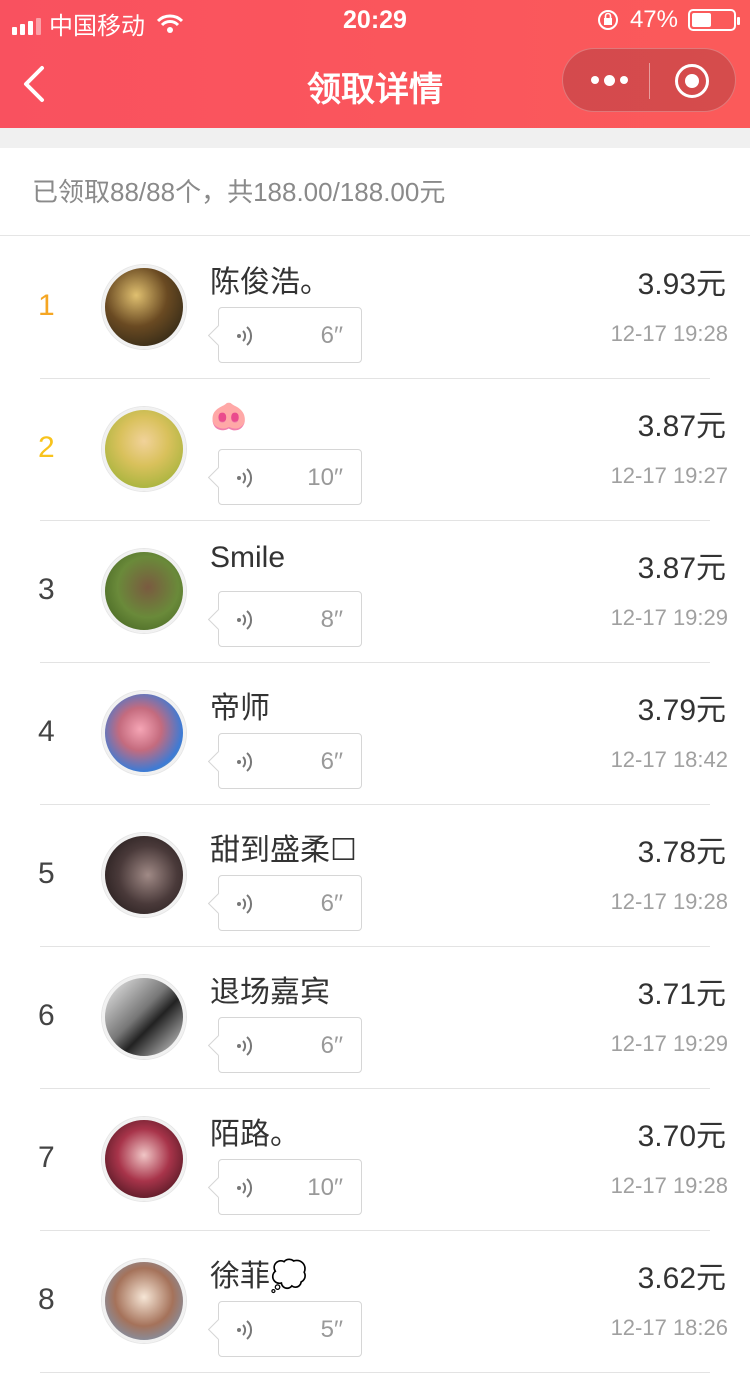 The width and height of the screenshot is (750, 1373). Describe the element at coordinates (375, 876) in the screenshot. I see `record-row: 5 甜到盛柔☐ 6′′ 3.78元 12-17 19:28` at that location.